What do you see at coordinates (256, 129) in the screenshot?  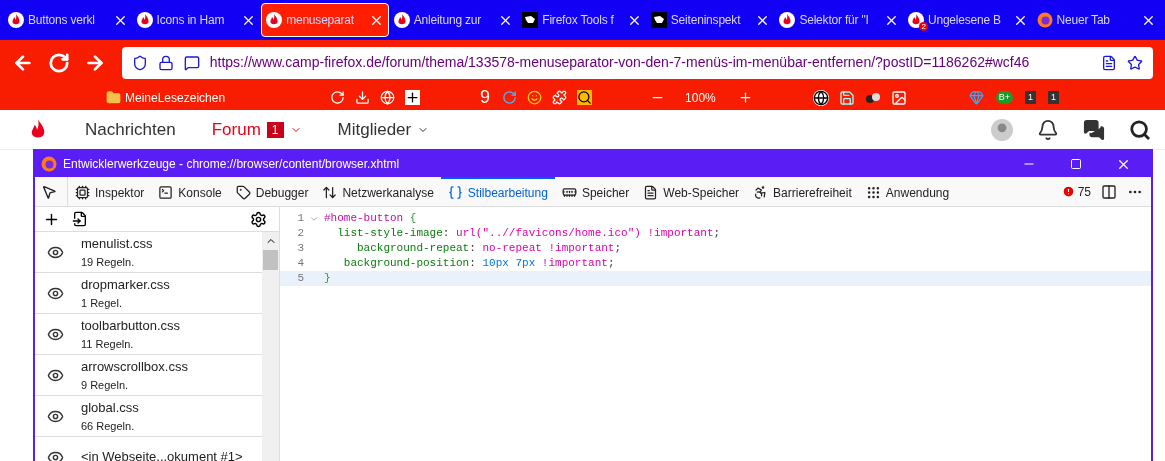 I see `site-nav-link: Forum 1` at bounding box center [256, 129].